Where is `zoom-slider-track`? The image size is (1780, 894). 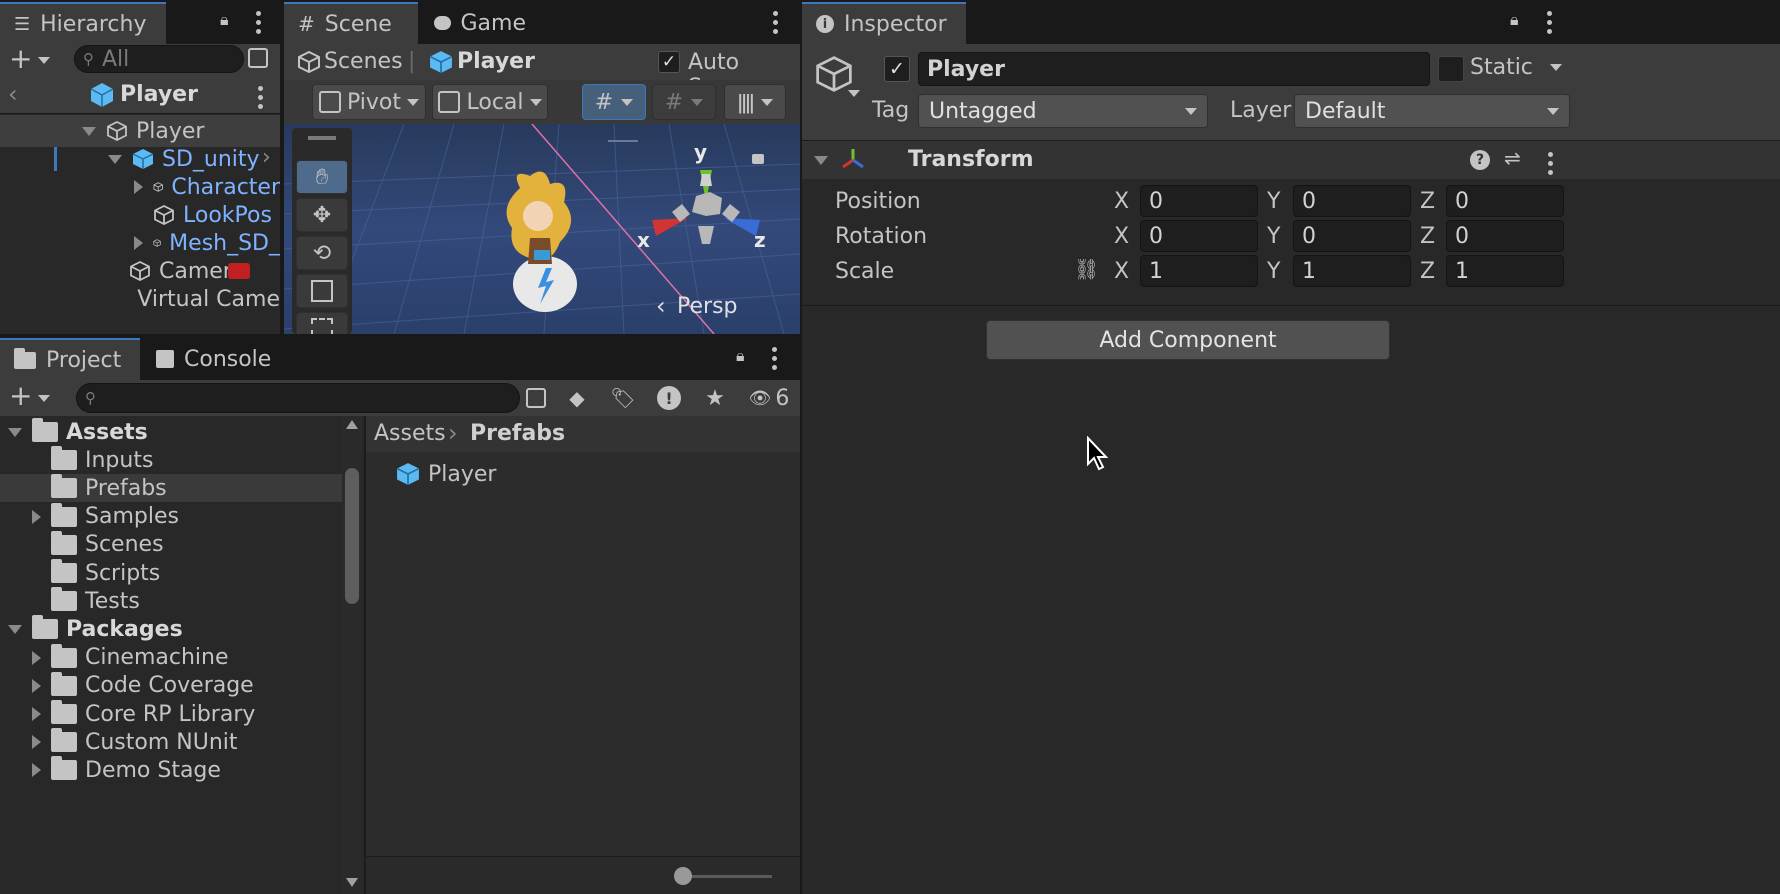 zoom-slider-track is located at coordinates (727, 876).